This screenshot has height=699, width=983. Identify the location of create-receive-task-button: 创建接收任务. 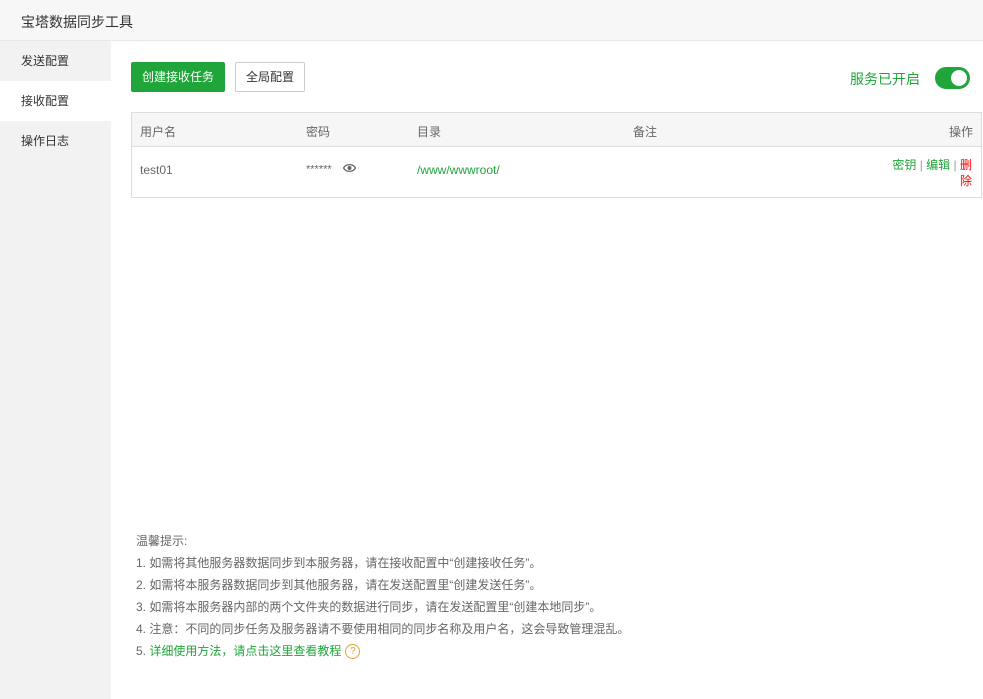
(178, 77).